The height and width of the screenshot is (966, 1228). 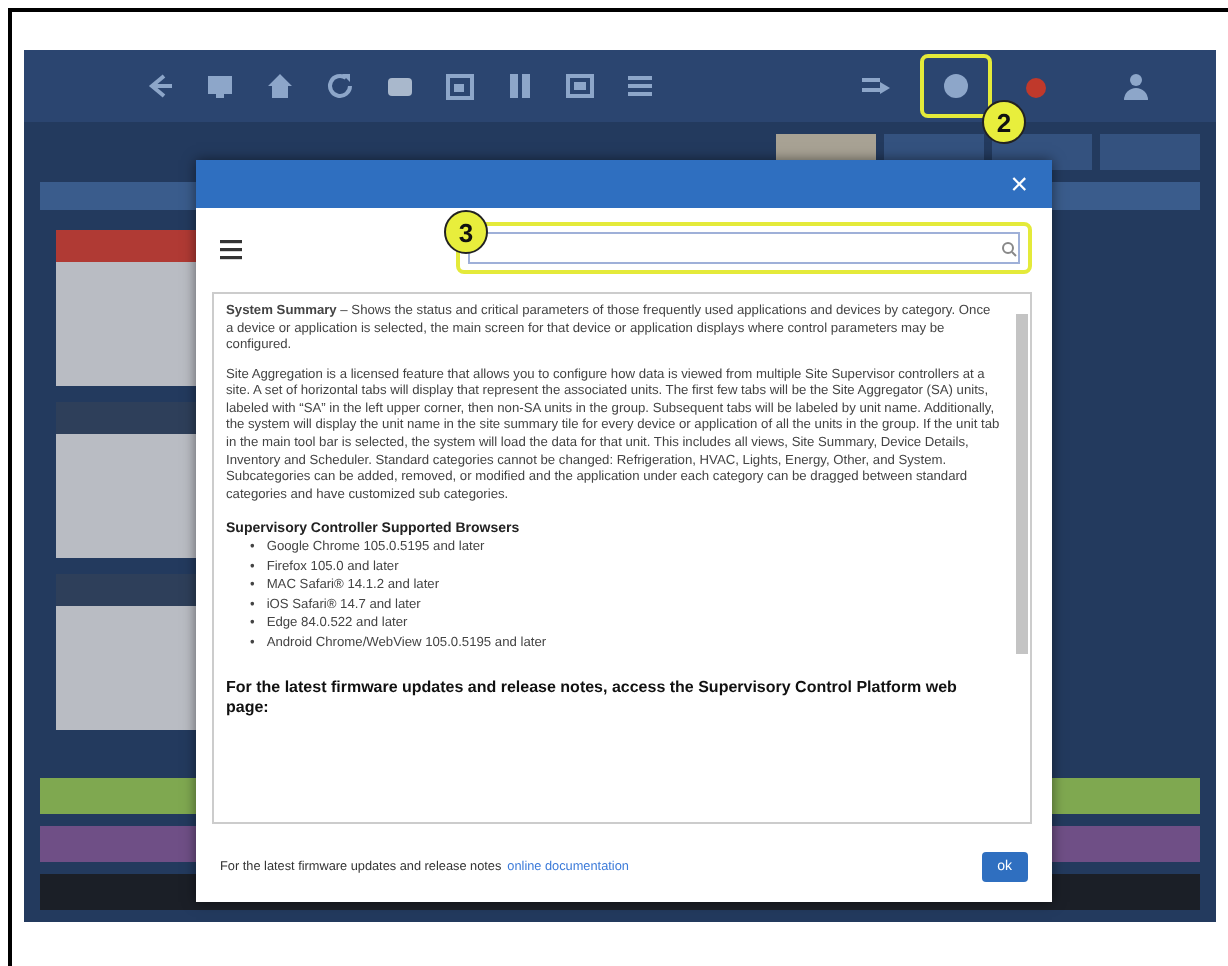 I want to click on back-arrow-icon, so click(x=160, y=86).